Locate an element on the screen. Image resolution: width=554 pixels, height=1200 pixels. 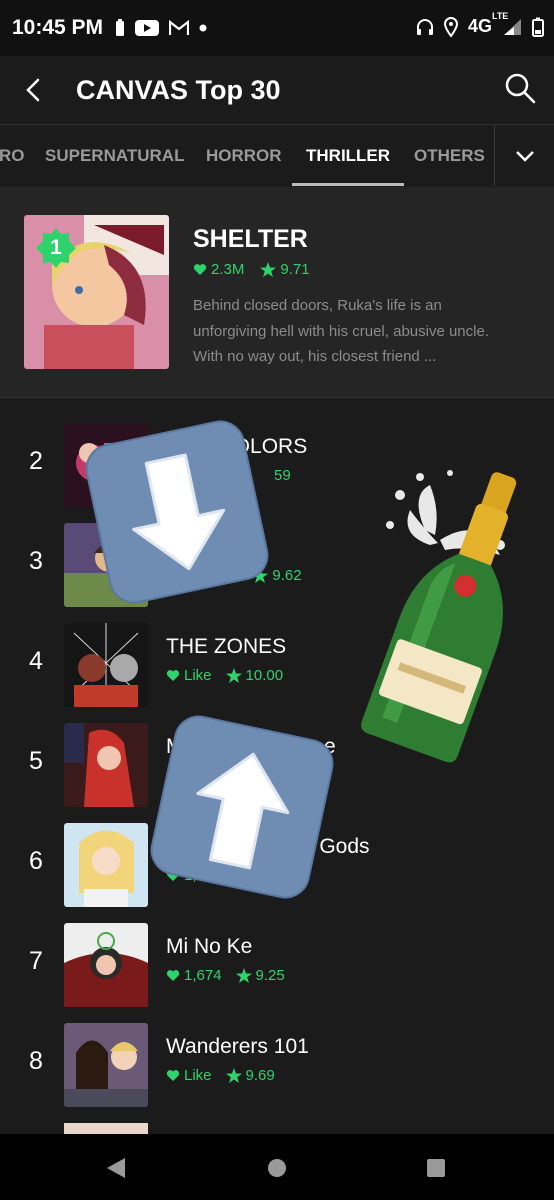
champagne-bottle-icon is located at coordinates (430, 610).